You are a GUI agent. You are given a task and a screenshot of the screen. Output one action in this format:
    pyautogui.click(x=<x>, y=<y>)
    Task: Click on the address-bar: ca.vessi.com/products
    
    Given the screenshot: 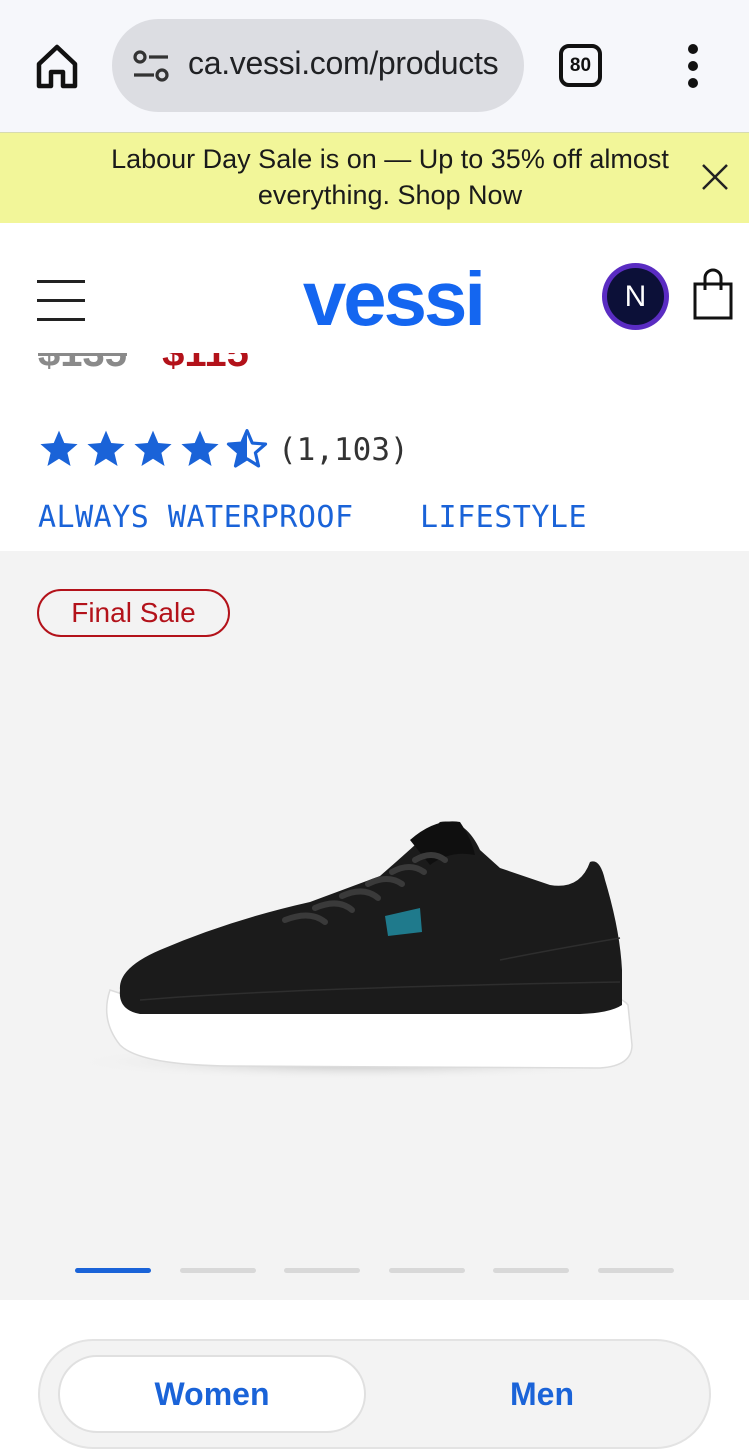 What is the action you would take?
    pyautogui.click(x=318, y=65)
    